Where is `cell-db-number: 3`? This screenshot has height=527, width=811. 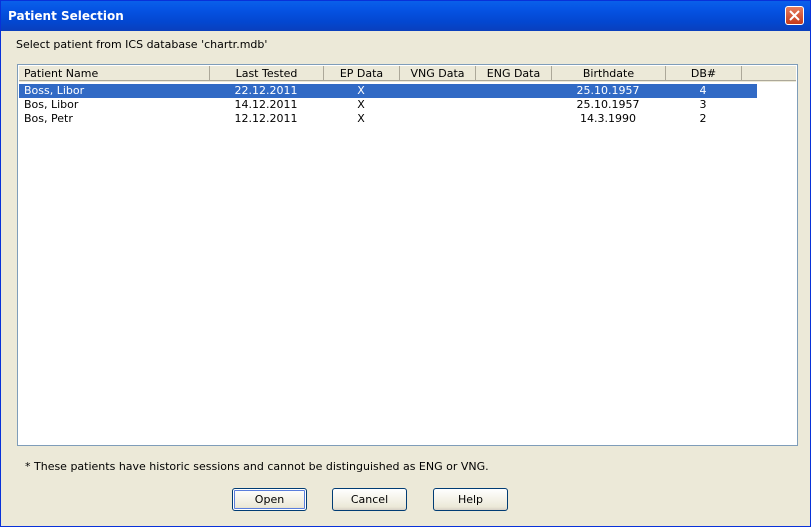 cell-db-number: 3 is located at coordinates (703, 104).